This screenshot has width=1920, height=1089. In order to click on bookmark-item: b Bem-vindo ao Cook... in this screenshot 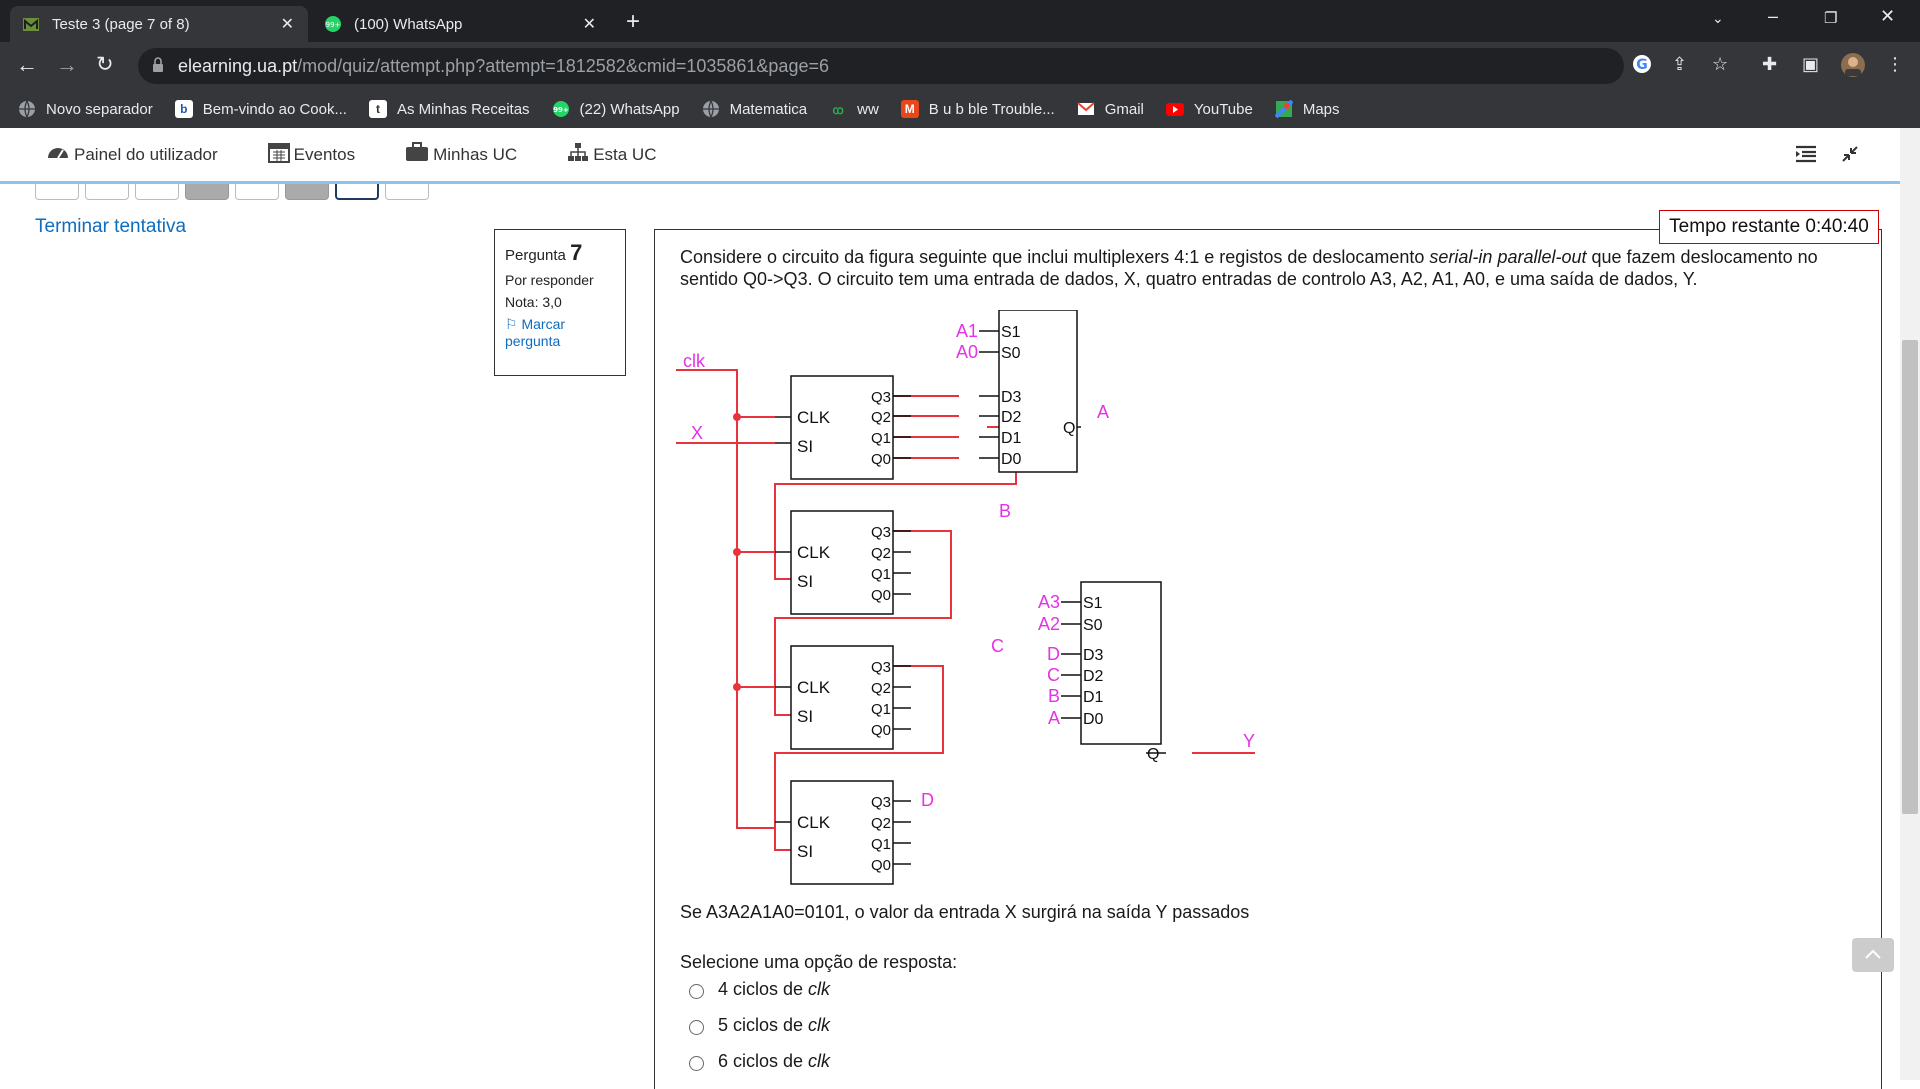, I will do `click(260, 109)`.